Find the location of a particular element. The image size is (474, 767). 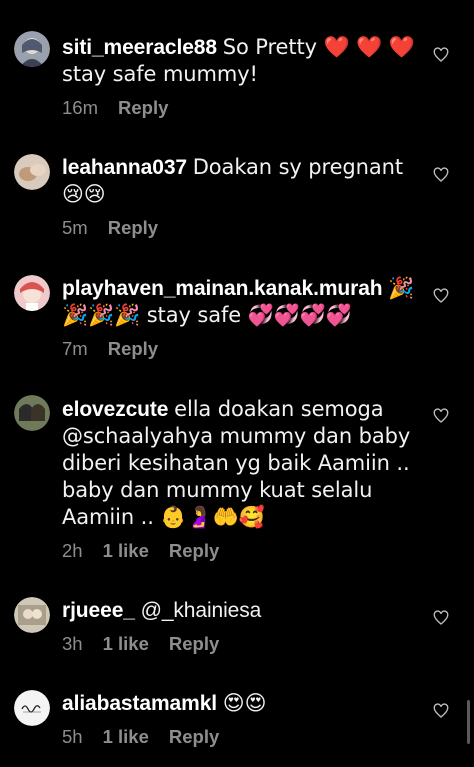

comment-username: elovezcute is located at coordinates (115, 409).